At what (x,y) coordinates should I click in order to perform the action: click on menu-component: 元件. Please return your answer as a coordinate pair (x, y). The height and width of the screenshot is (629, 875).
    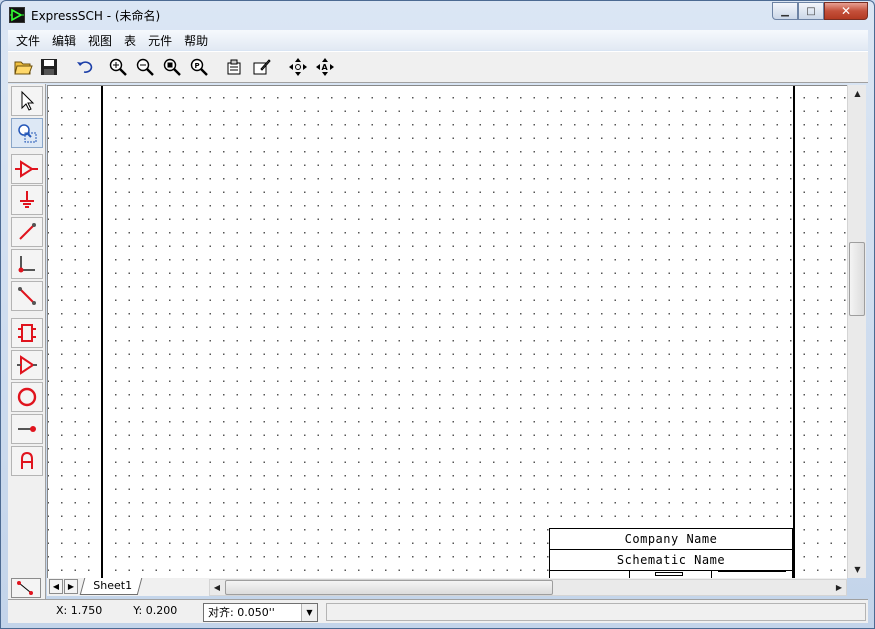
    Looking at the image, I should click on (160, 40).